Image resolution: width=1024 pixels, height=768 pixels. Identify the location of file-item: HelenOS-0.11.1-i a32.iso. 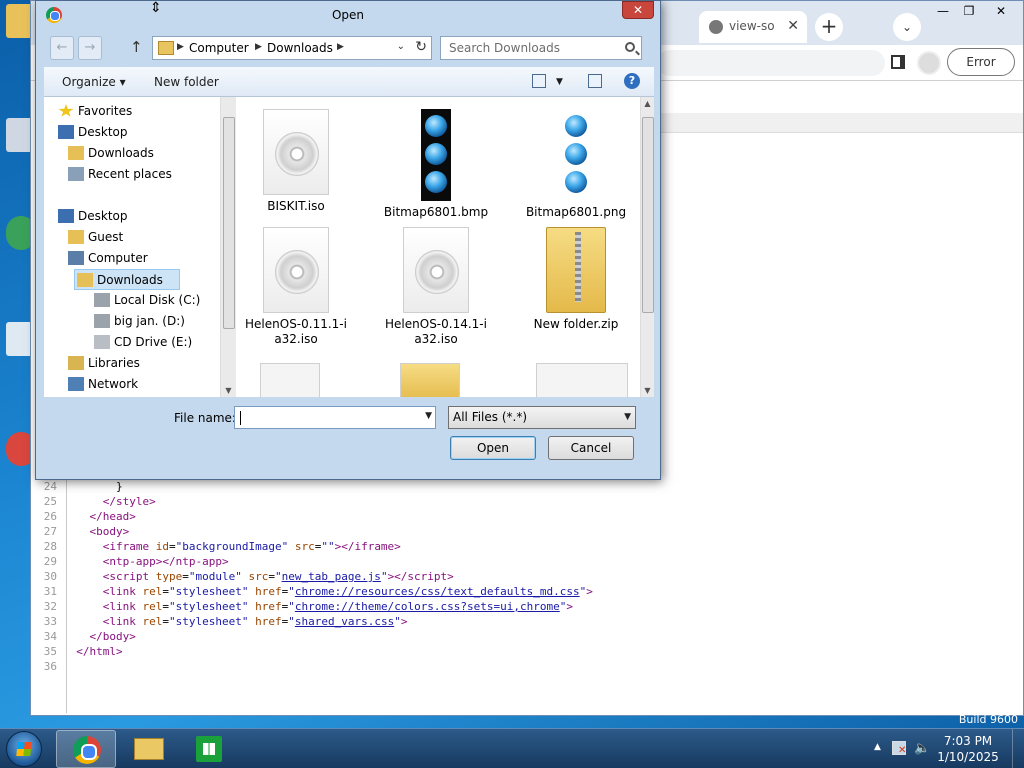
(296, 287).